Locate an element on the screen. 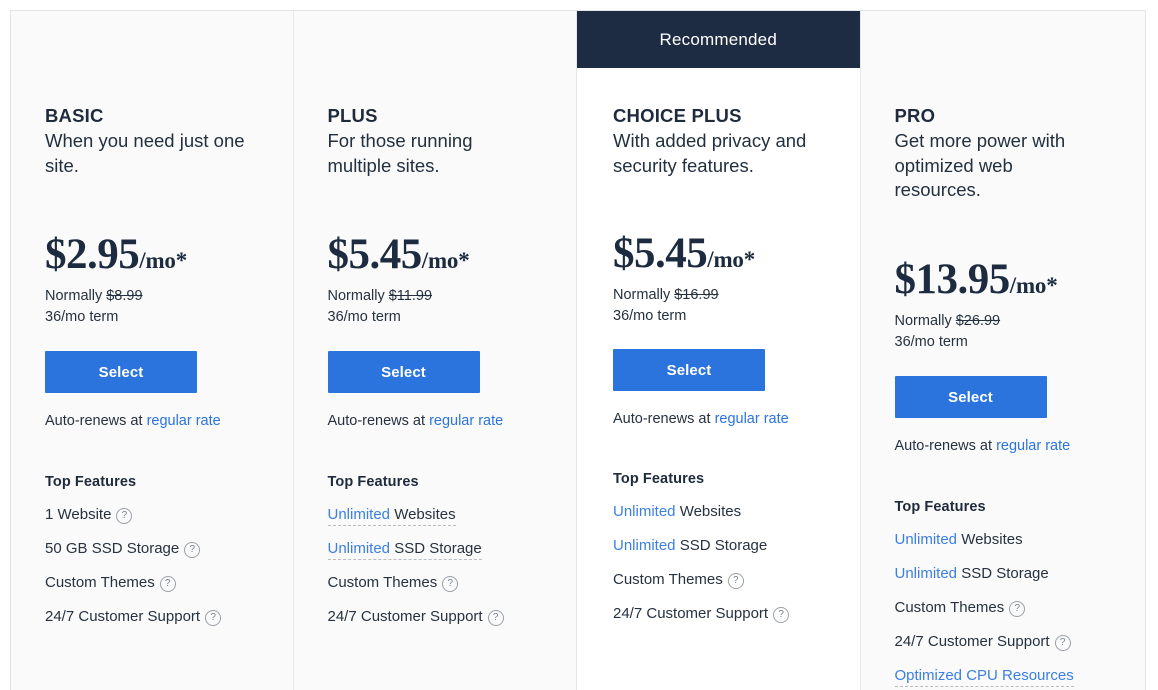  feature-text: 50 GB SSD Storage is located at coordinates (112, 549).